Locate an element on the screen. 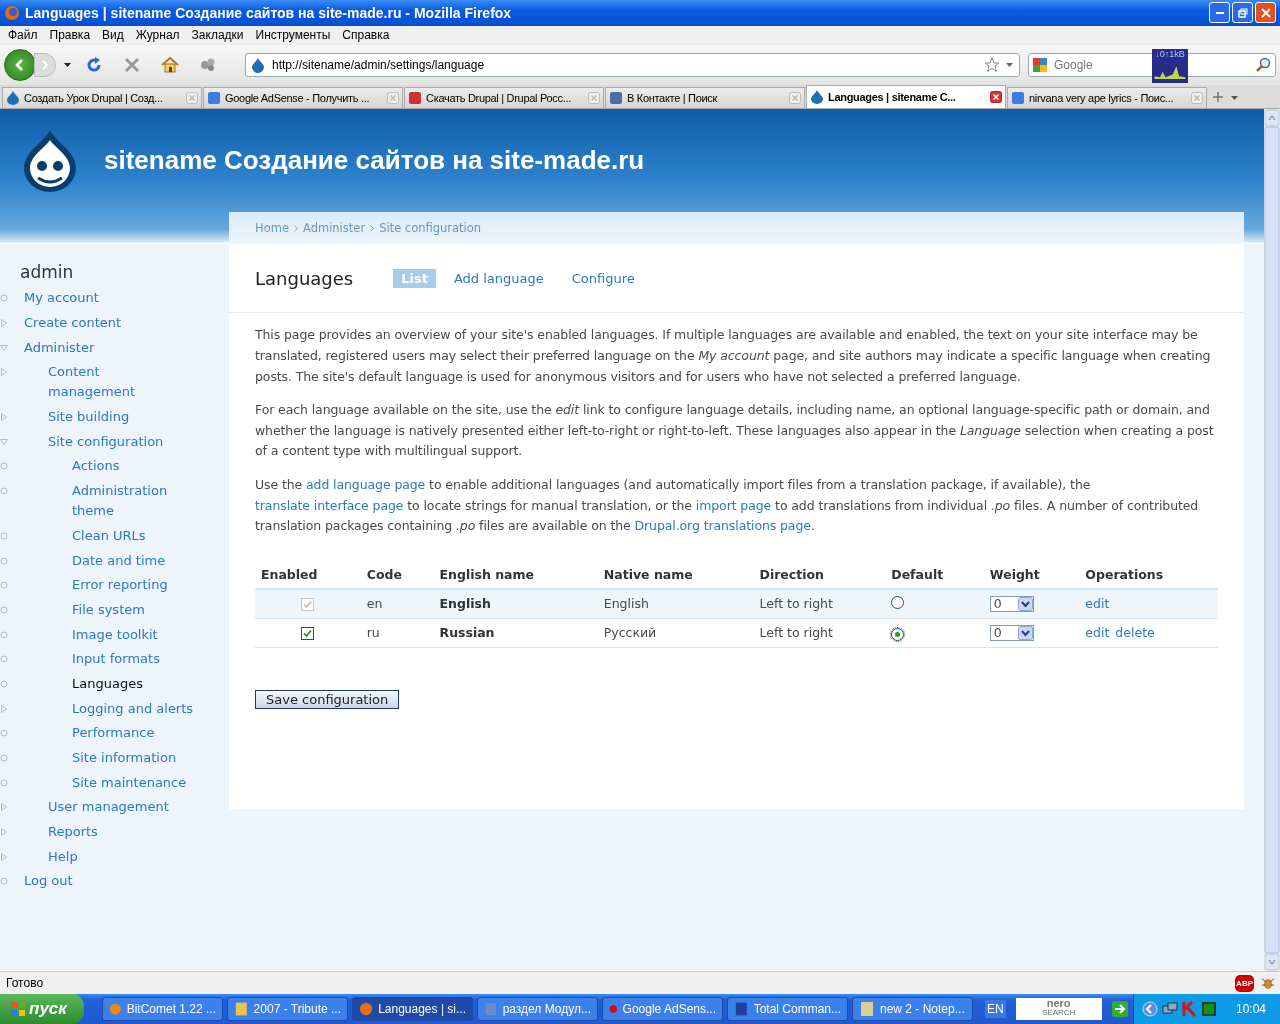 The height and width of the screenshot is (1024, 1280). menu-item: Справка is located at coordinates (366, 35).